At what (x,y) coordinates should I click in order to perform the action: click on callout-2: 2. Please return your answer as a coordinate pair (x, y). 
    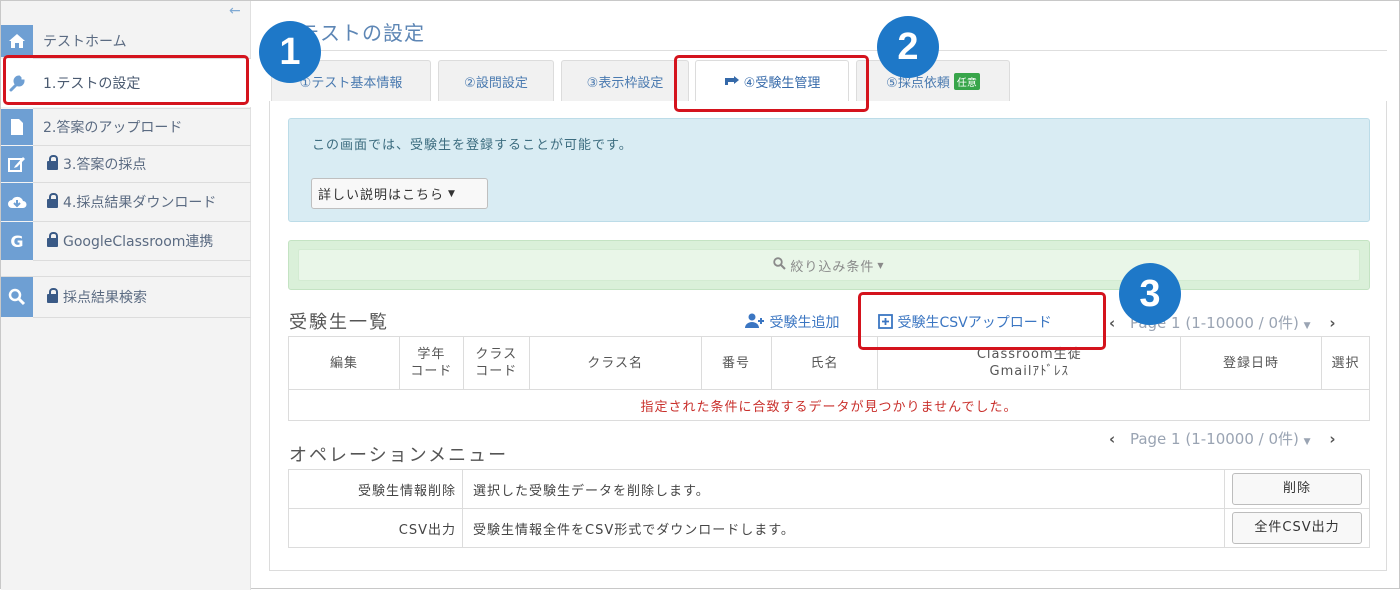
    Looking at the image, I should click on (908, 47).